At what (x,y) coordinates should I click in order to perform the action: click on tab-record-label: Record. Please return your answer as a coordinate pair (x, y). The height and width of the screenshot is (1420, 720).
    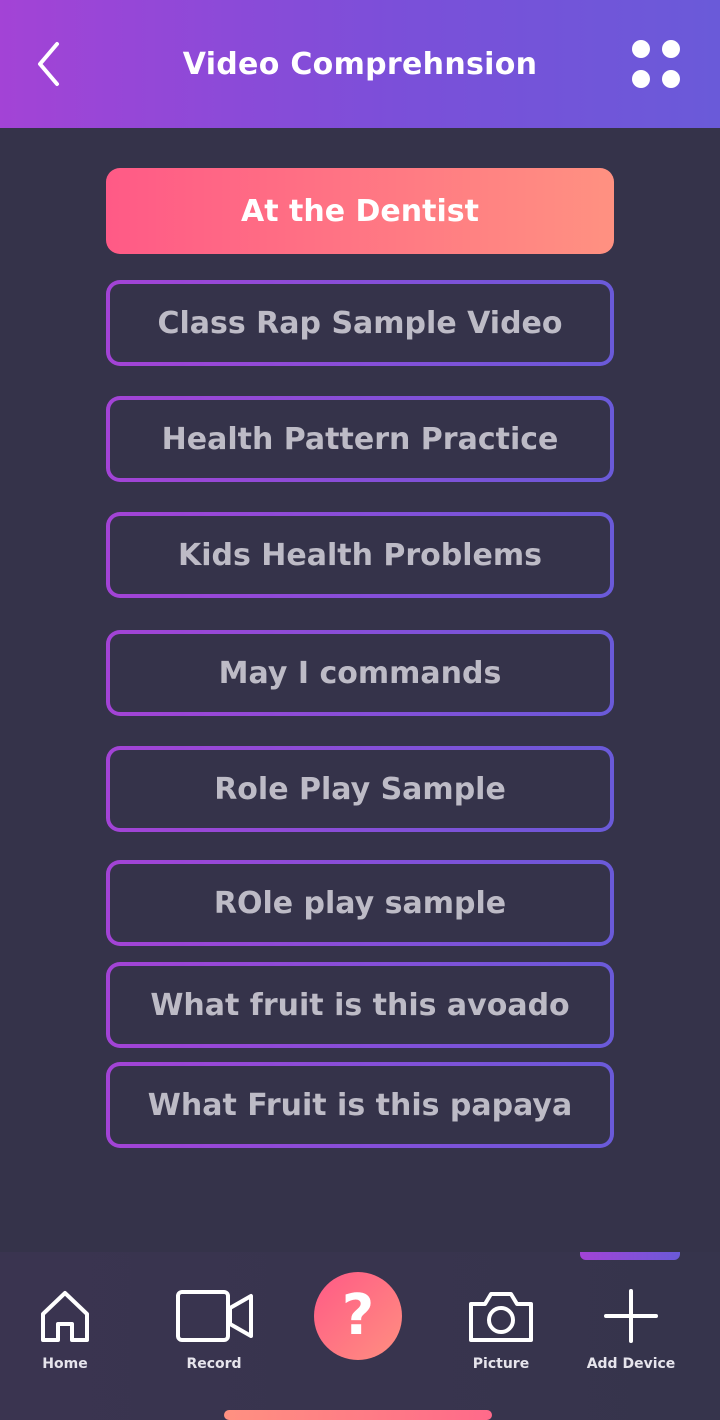
    Looking at the image, I should click on (214, 1364).